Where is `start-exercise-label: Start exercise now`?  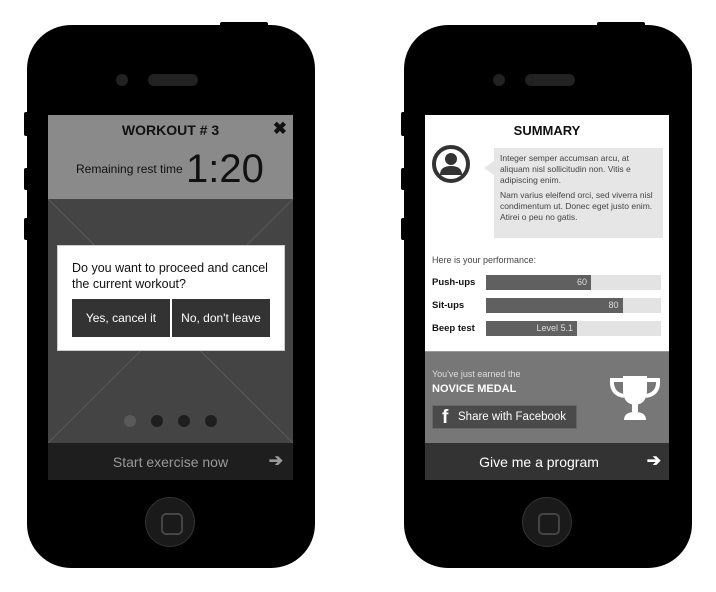
start-exercise-label: Start exercise now is located at coordinates (170, 462).